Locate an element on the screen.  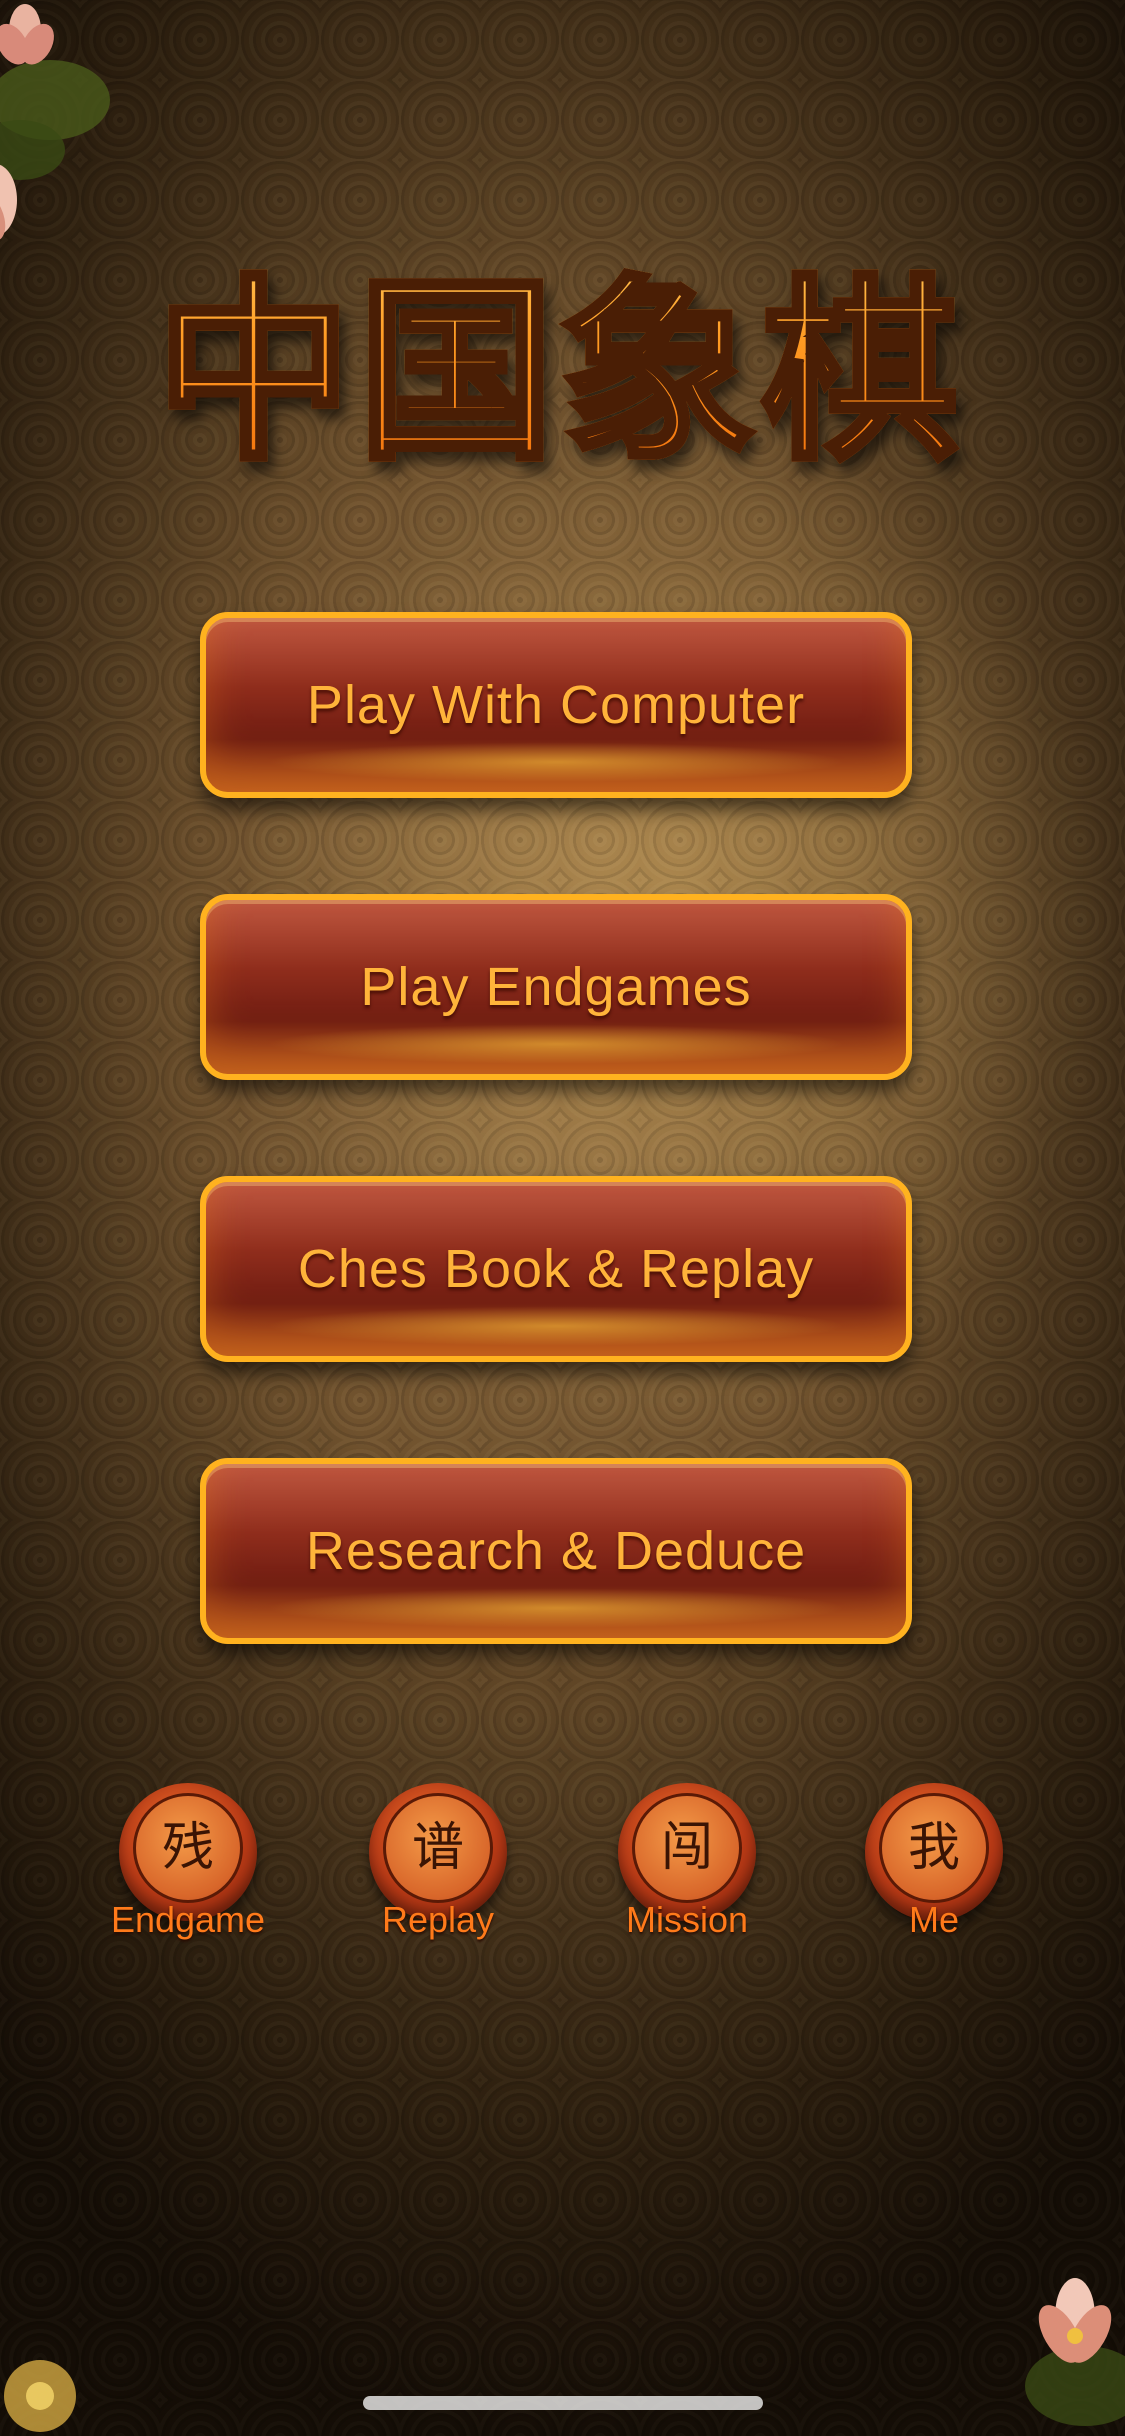
home-indicator is located at coordinates (563, 2403).